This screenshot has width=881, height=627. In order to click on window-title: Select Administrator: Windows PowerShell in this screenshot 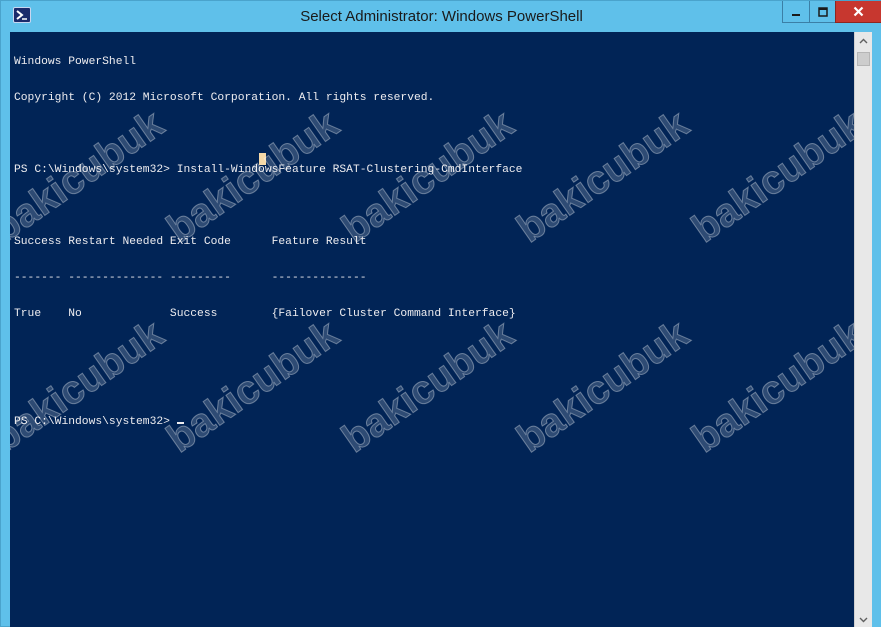, I will do `click(441, 16)`.